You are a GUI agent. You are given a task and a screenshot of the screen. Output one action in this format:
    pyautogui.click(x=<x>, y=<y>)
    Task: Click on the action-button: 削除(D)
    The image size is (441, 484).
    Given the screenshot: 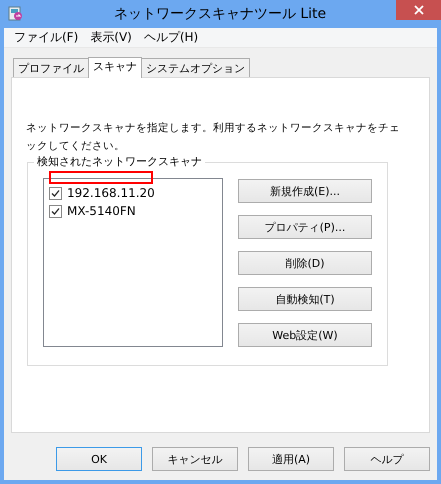 What is the action you would take?
    pyautogui.click(x=305, y=263)
    